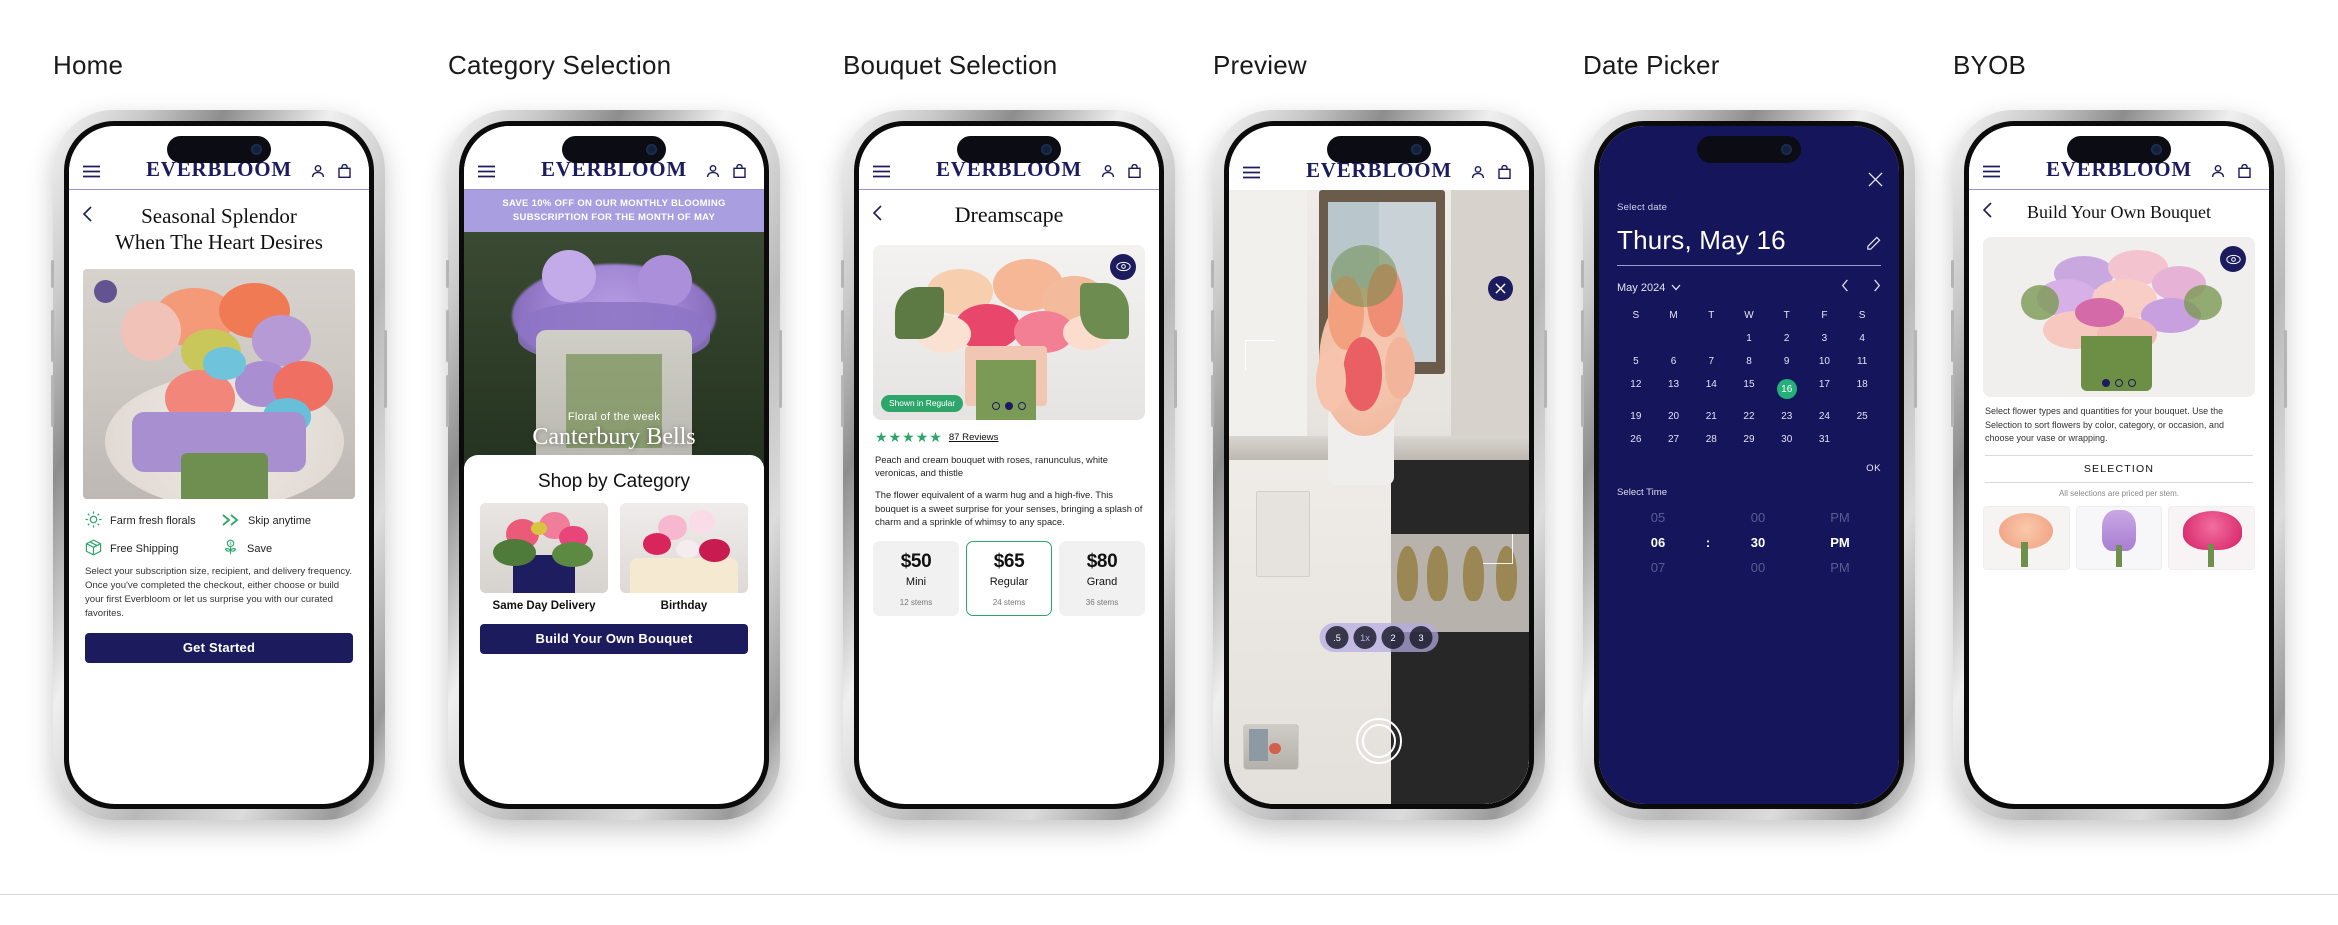  What do you see at coordinates (684, 557) in the screenshot?
I see `category-card-birthday: Birthday` at bounding box center [684, 557].